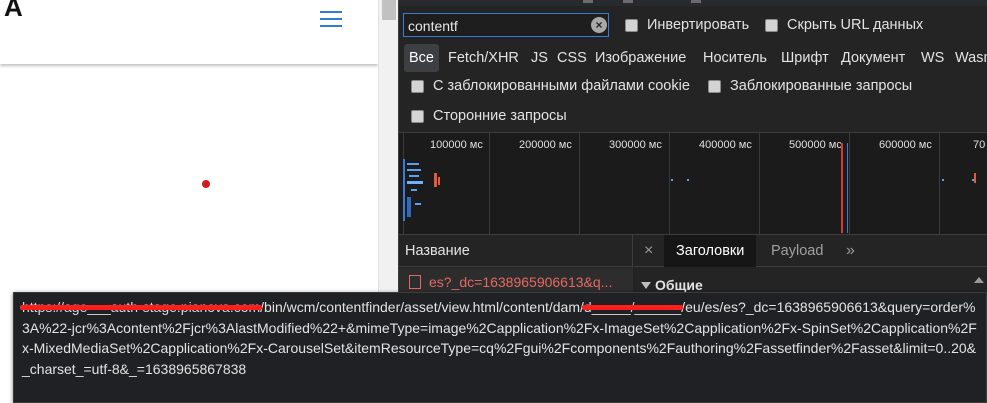  I want to click on tick-label: 300000 мс, so click(635, 145).